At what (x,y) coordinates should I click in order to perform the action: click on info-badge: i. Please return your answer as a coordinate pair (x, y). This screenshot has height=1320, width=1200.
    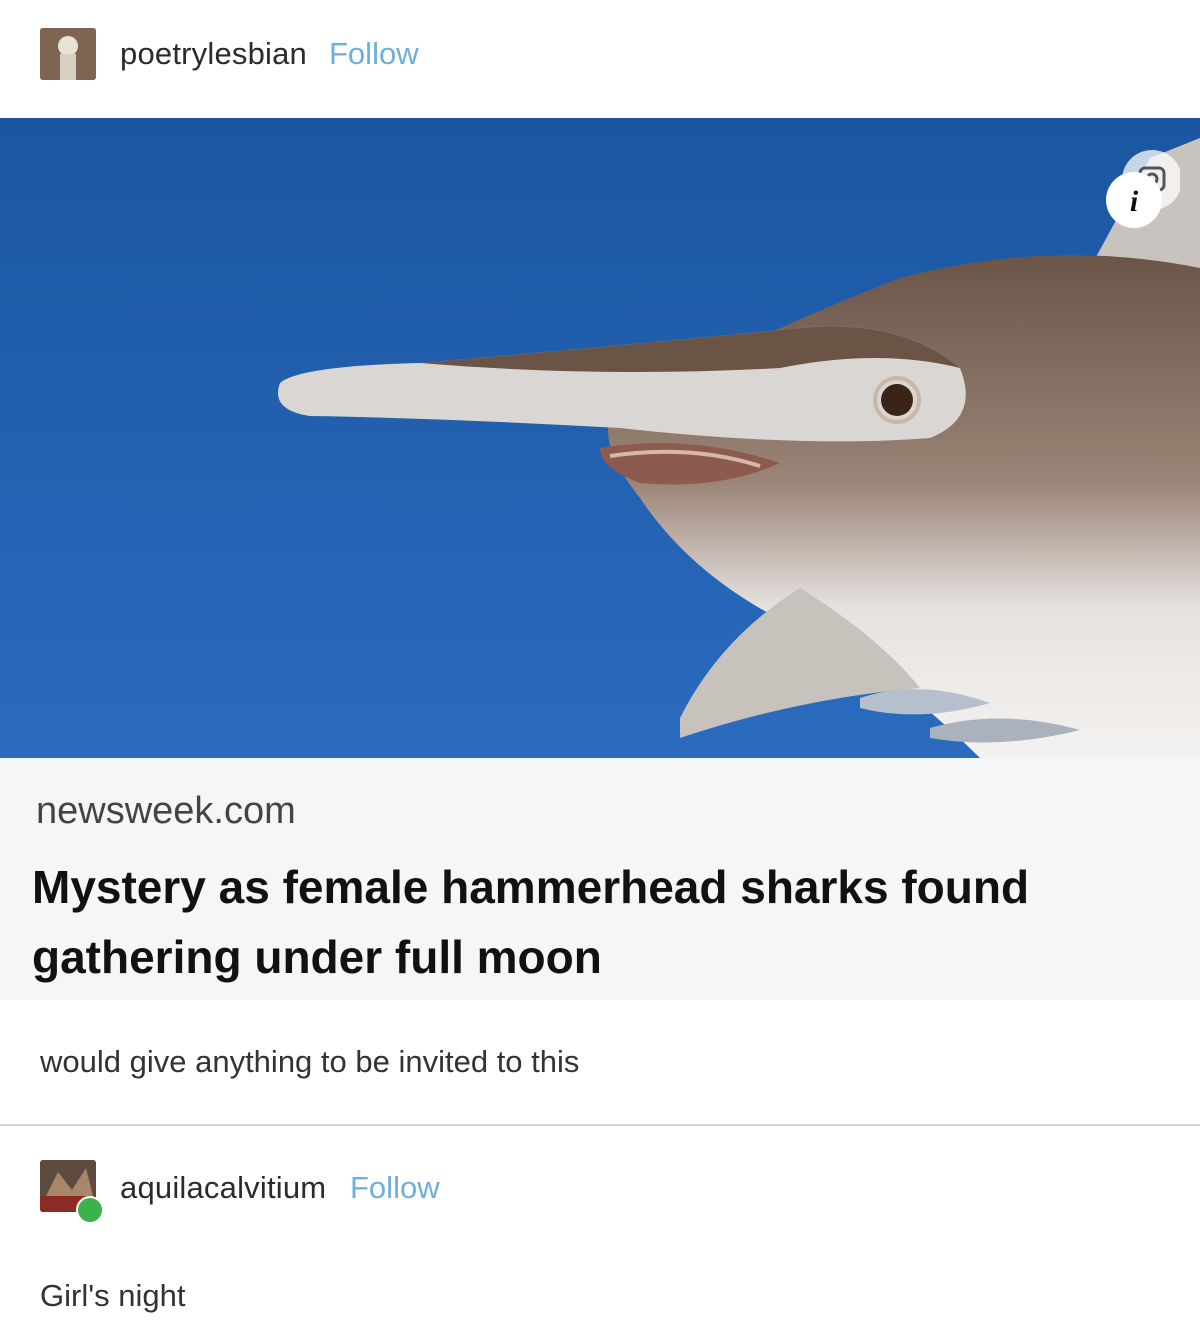
    Looking at the image, I should click on (1139, 192).